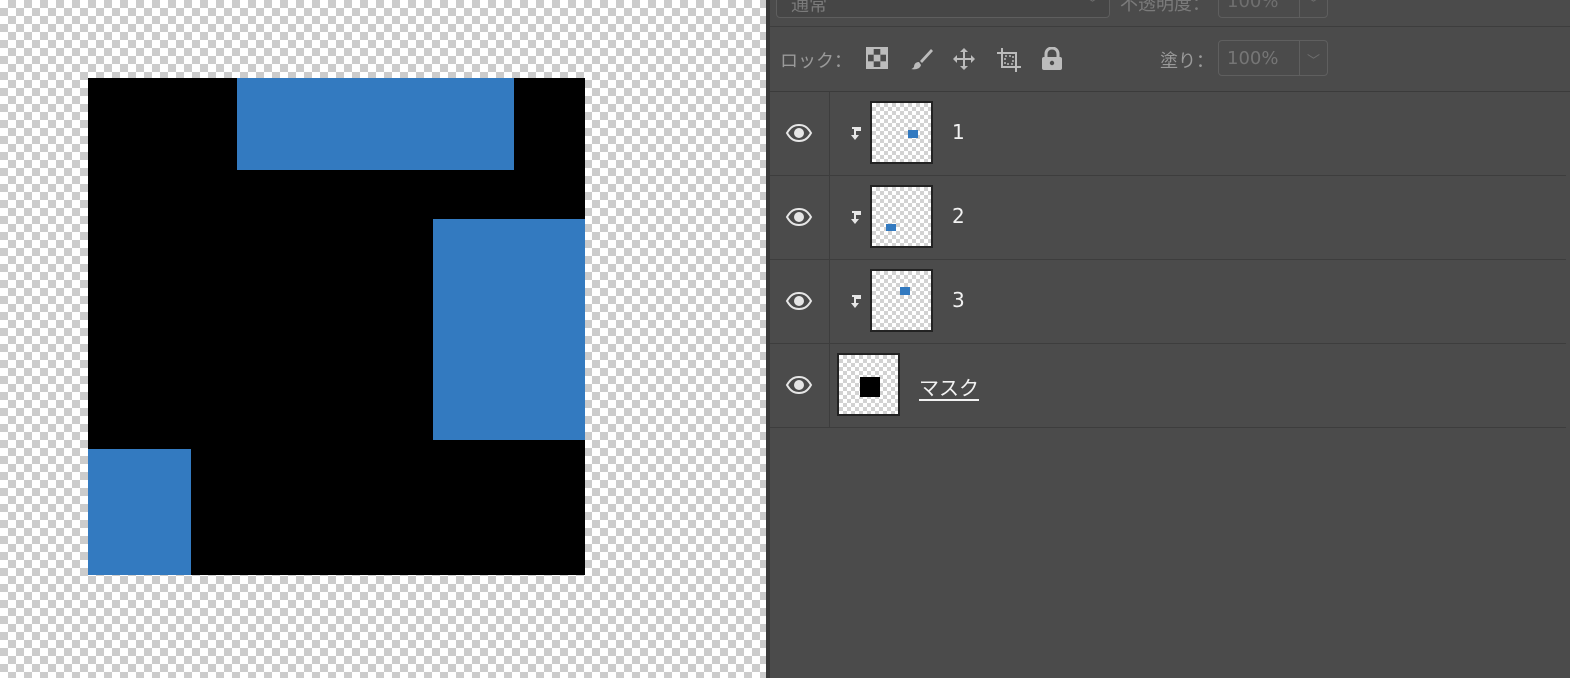 The height and width of the screenshot is (678, 1570). Describe the element at coordinates (870, 387) in the screenshot. I see `thumbnail-black-shape` at that location.